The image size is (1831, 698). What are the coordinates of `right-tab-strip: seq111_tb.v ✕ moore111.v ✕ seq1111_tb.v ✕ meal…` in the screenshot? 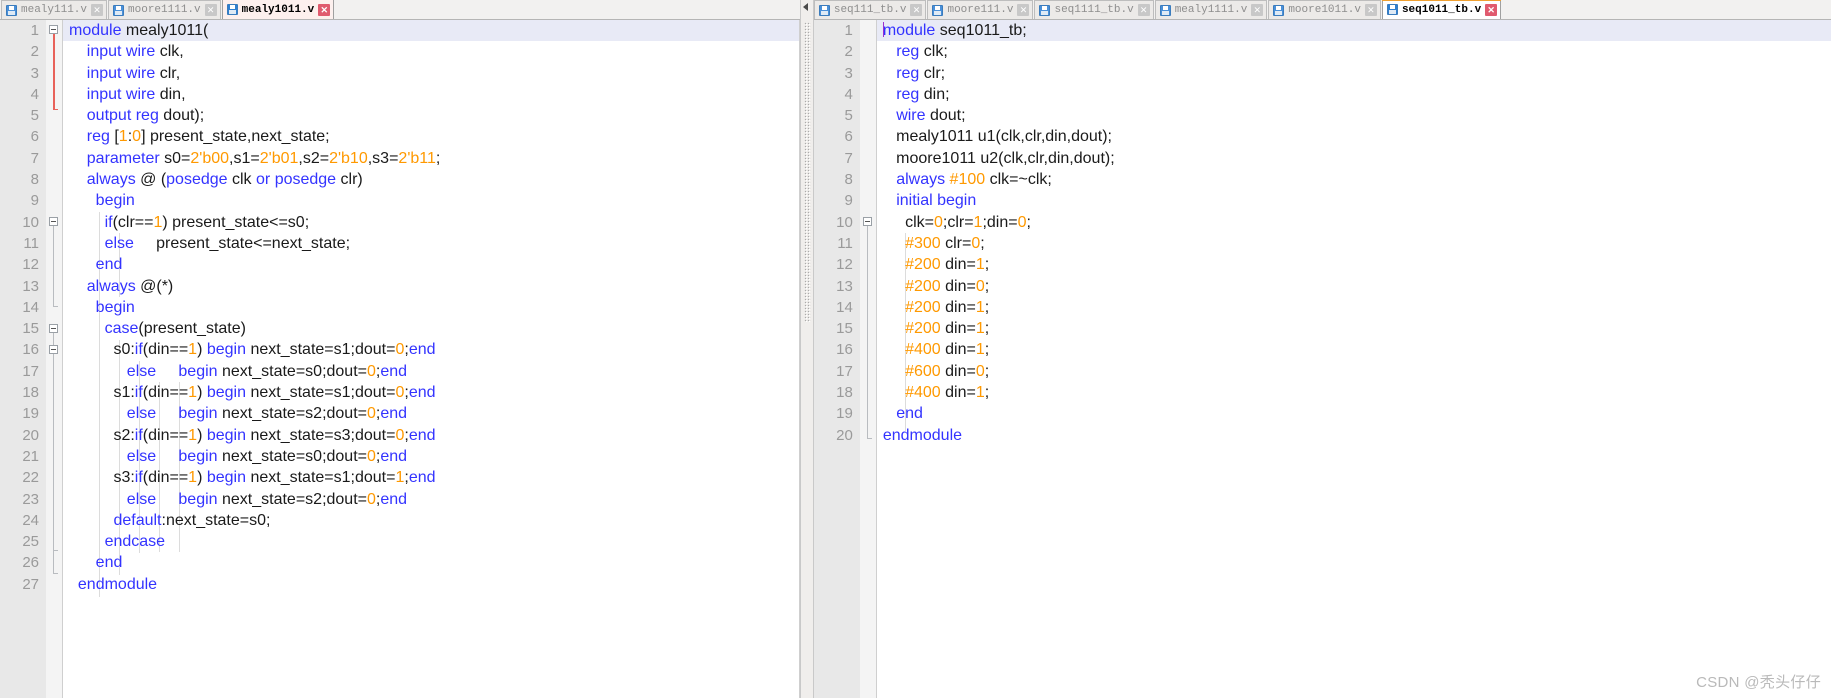 It's located at (1322, 10).